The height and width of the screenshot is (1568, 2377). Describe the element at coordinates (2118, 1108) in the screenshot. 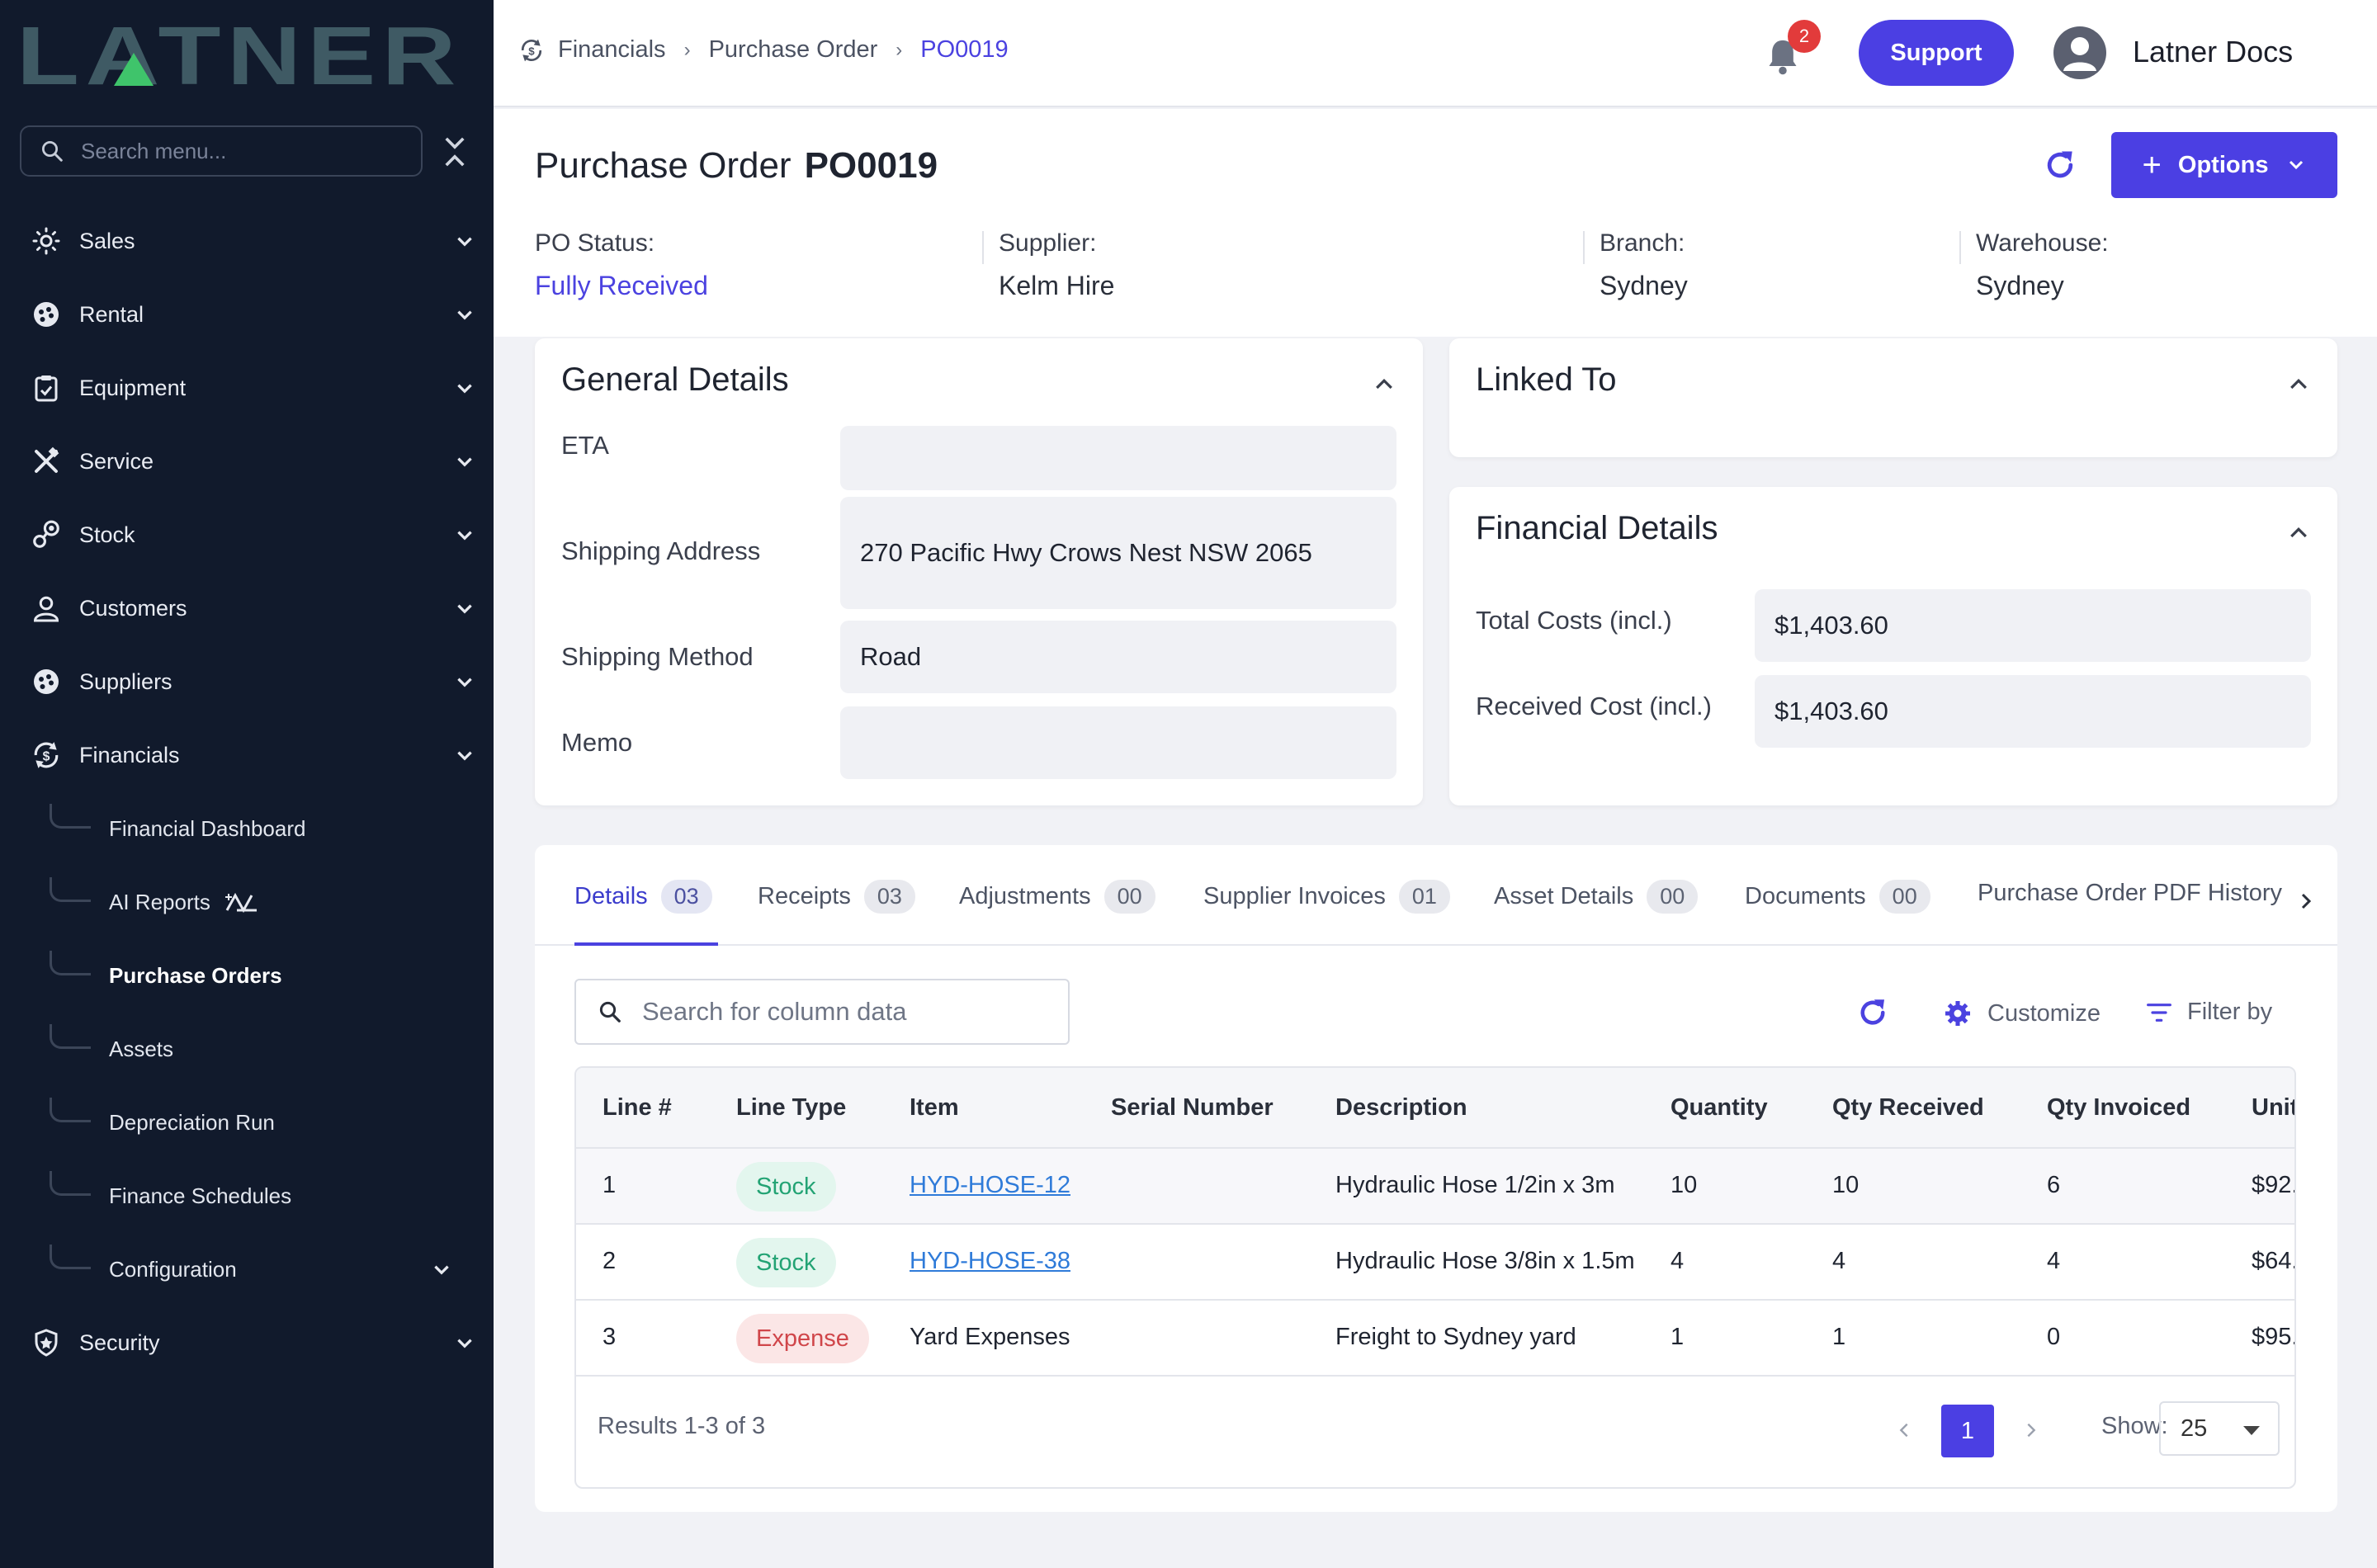

I see `column-header-qty-invoiced: Qty Invoiced` at that location.